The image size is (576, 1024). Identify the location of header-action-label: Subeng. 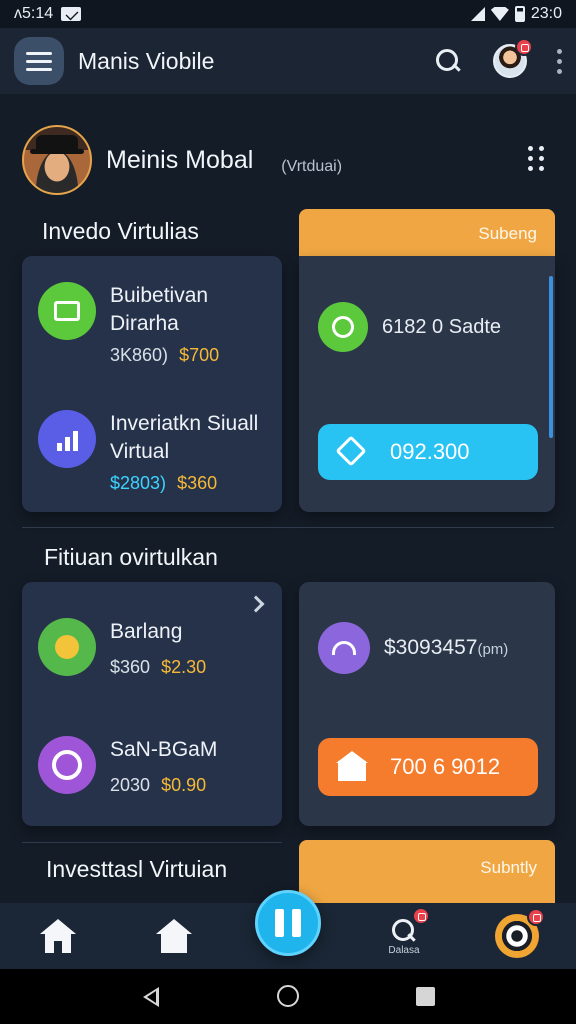
(507, 233).